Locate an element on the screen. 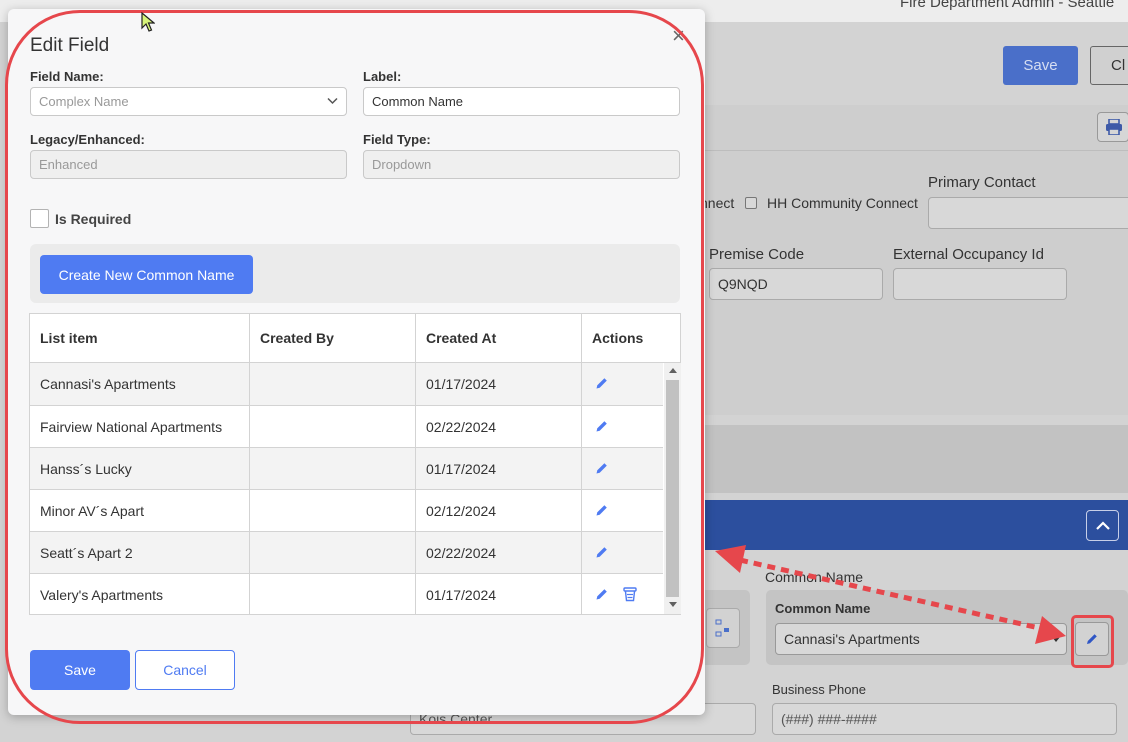 Image resolution: width=1128 pixels, height=742 pixels. legacy-enhanced-input: Enhanced is located at coordinates (188, 164).